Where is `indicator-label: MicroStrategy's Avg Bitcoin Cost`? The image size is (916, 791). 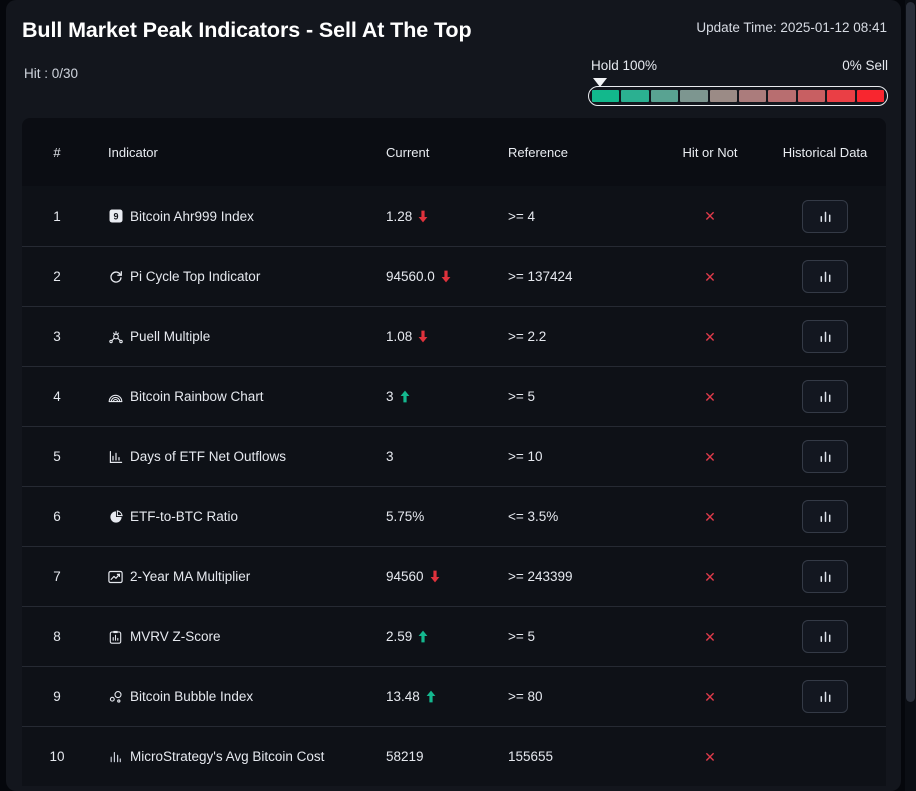 indicator-label: MicroStrategy's Avg Bitcoin Cost is located at coordinates (227, 756).